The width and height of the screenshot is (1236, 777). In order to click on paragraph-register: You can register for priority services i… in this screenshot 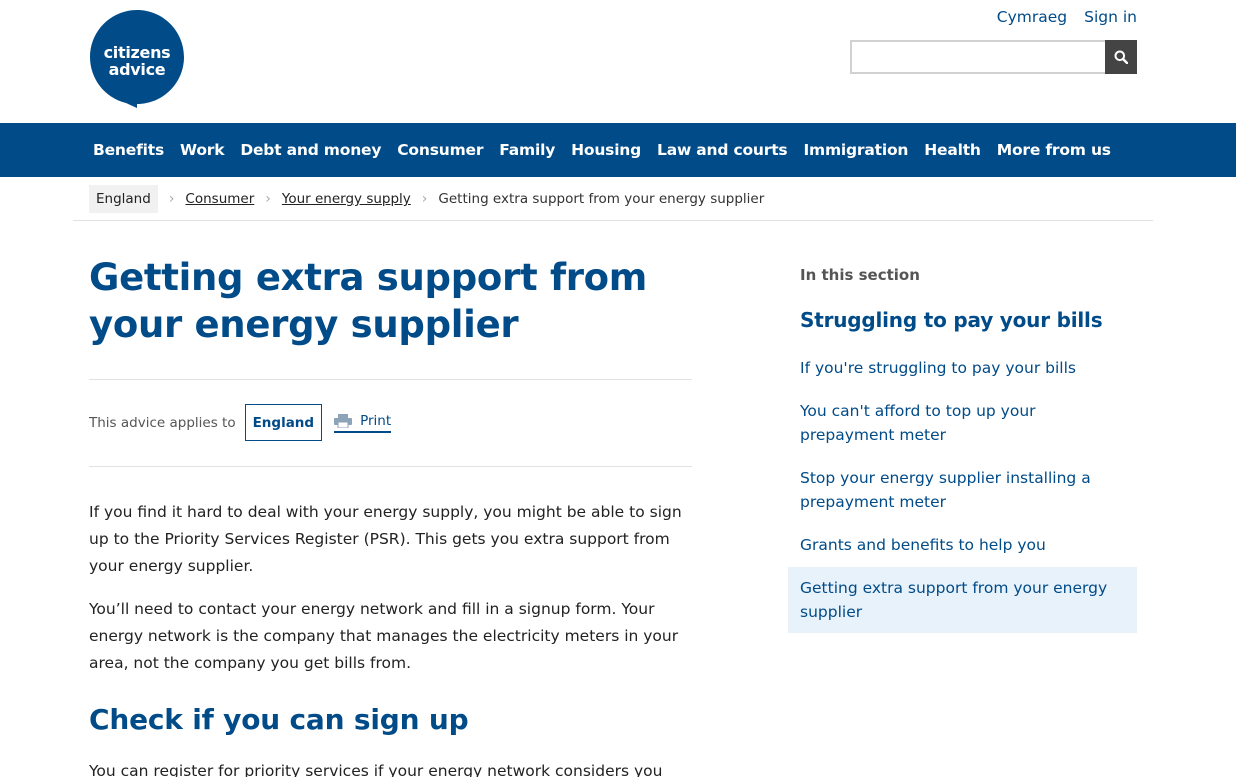, I will do `click(376, 769)`.